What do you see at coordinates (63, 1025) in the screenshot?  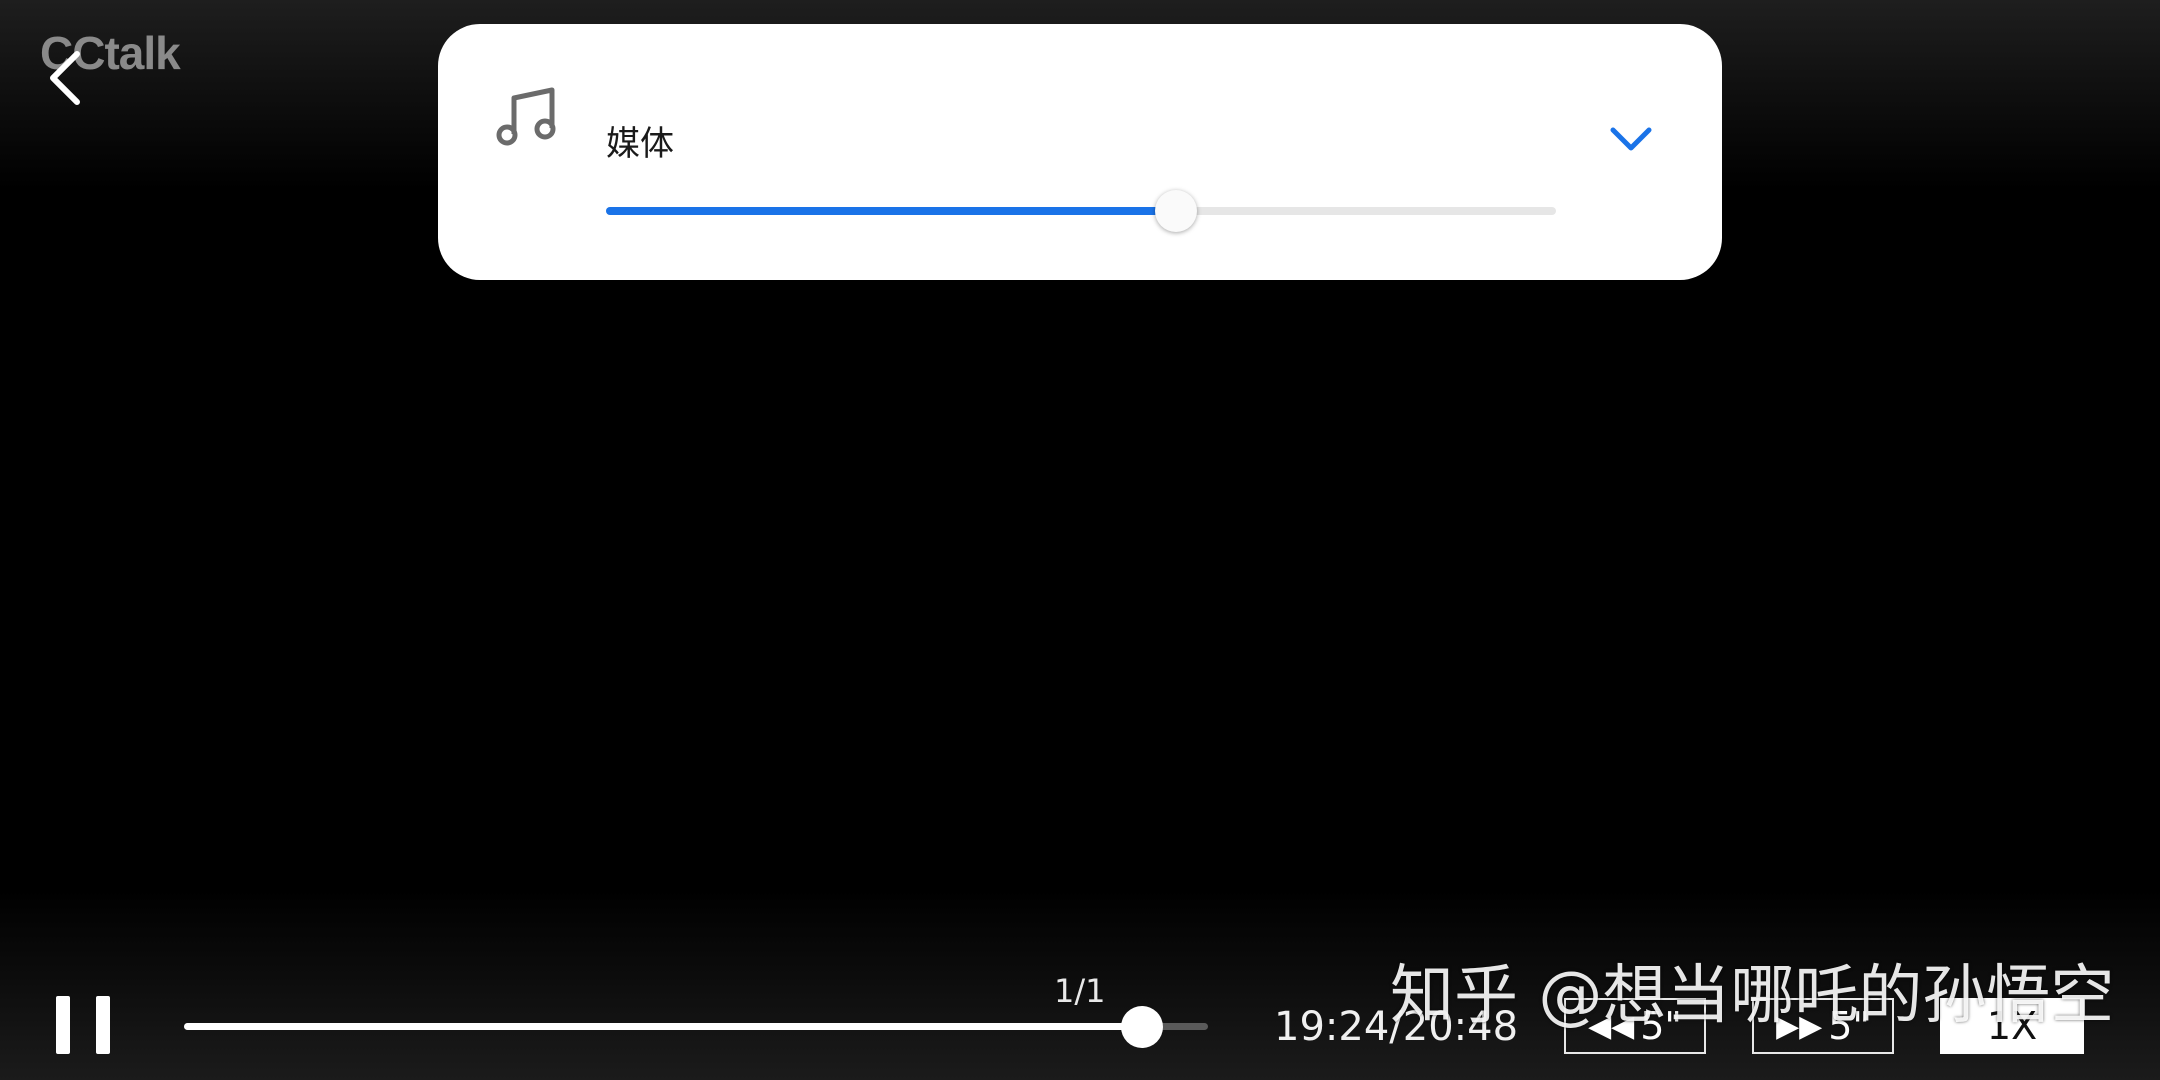 I see `pause-icon` at bounding box center [63, 1025].